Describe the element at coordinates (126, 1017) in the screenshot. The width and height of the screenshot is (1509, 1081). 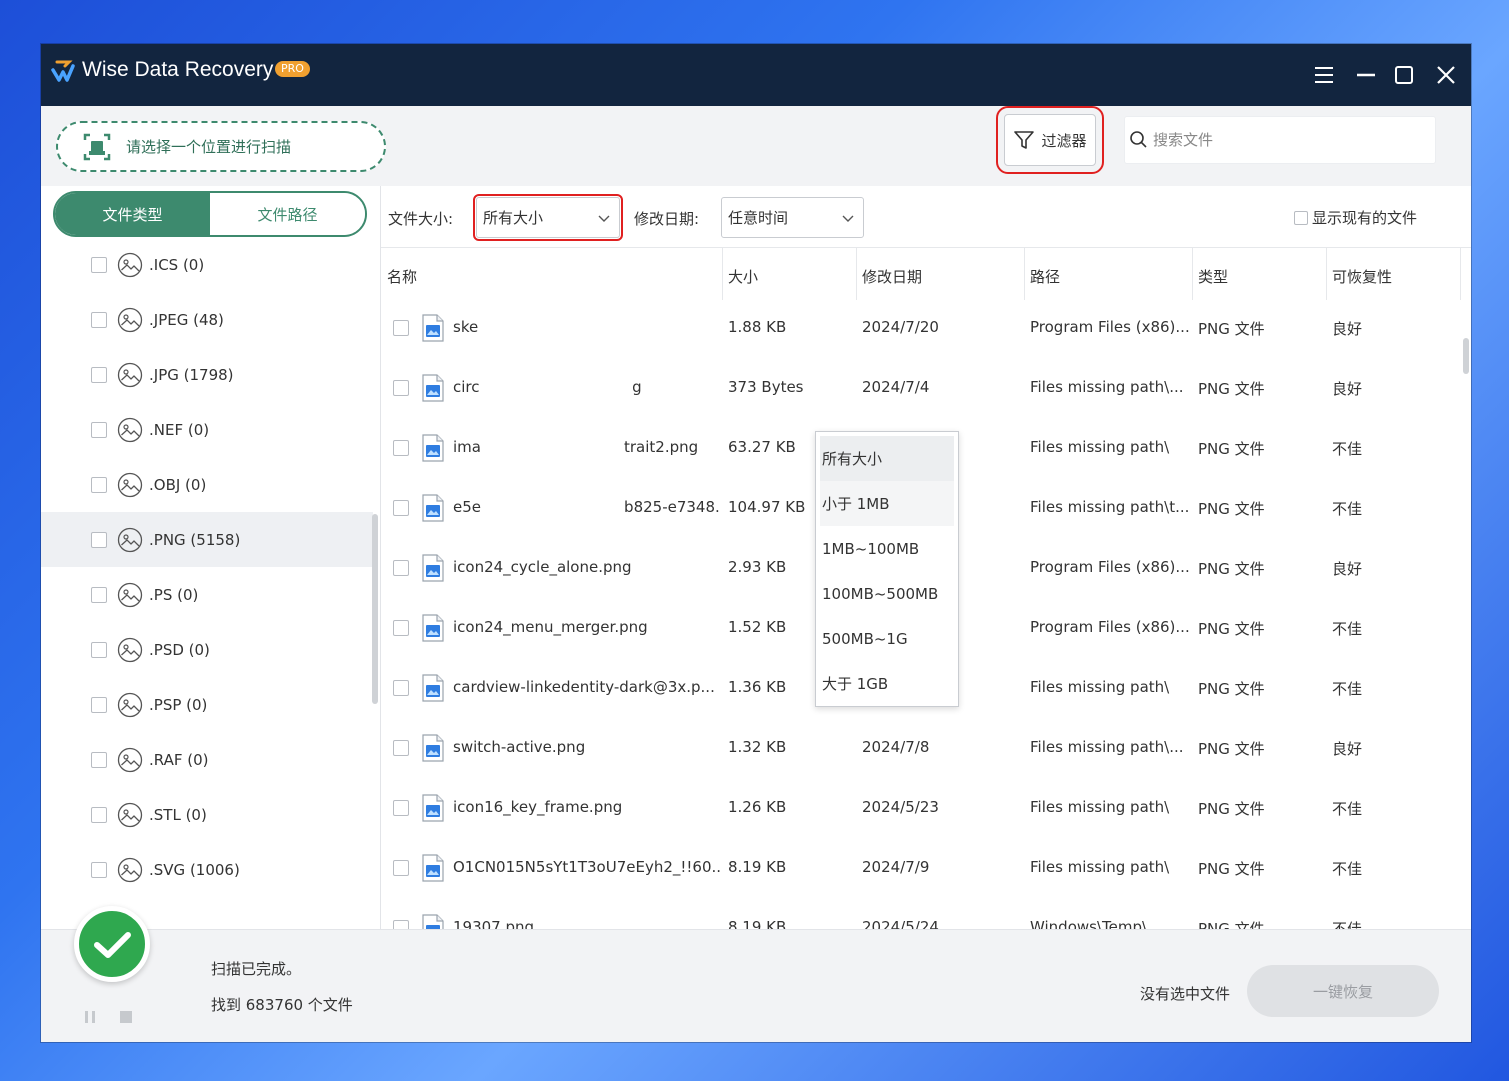
I see `stop-icon` at that location.